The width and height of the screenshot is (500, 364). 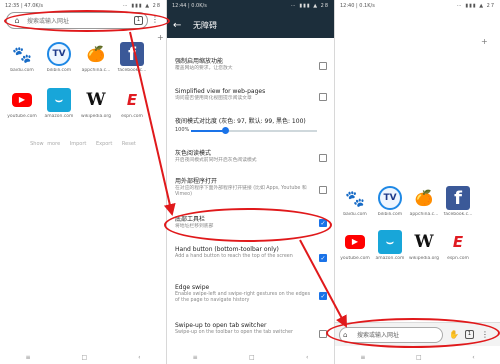 What do you see at coordinates (323, 223) in the screenshot?
I see `bottom-toolbar-checkbox: ✓` at bounding box center [323, 223].